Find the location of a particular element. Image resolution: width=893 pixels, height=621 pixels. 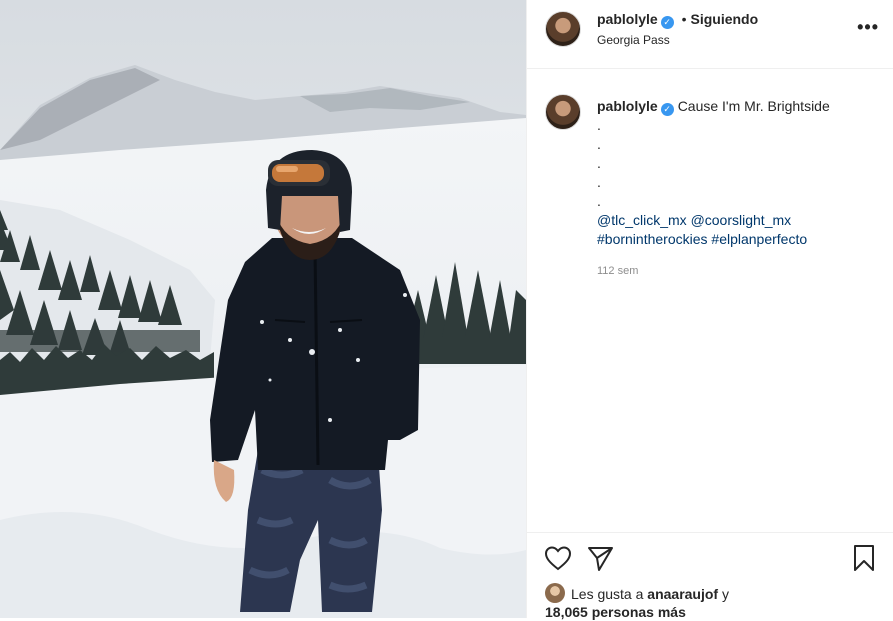

mention-link: @coorslight_mx is located at coordinates (741, 220).